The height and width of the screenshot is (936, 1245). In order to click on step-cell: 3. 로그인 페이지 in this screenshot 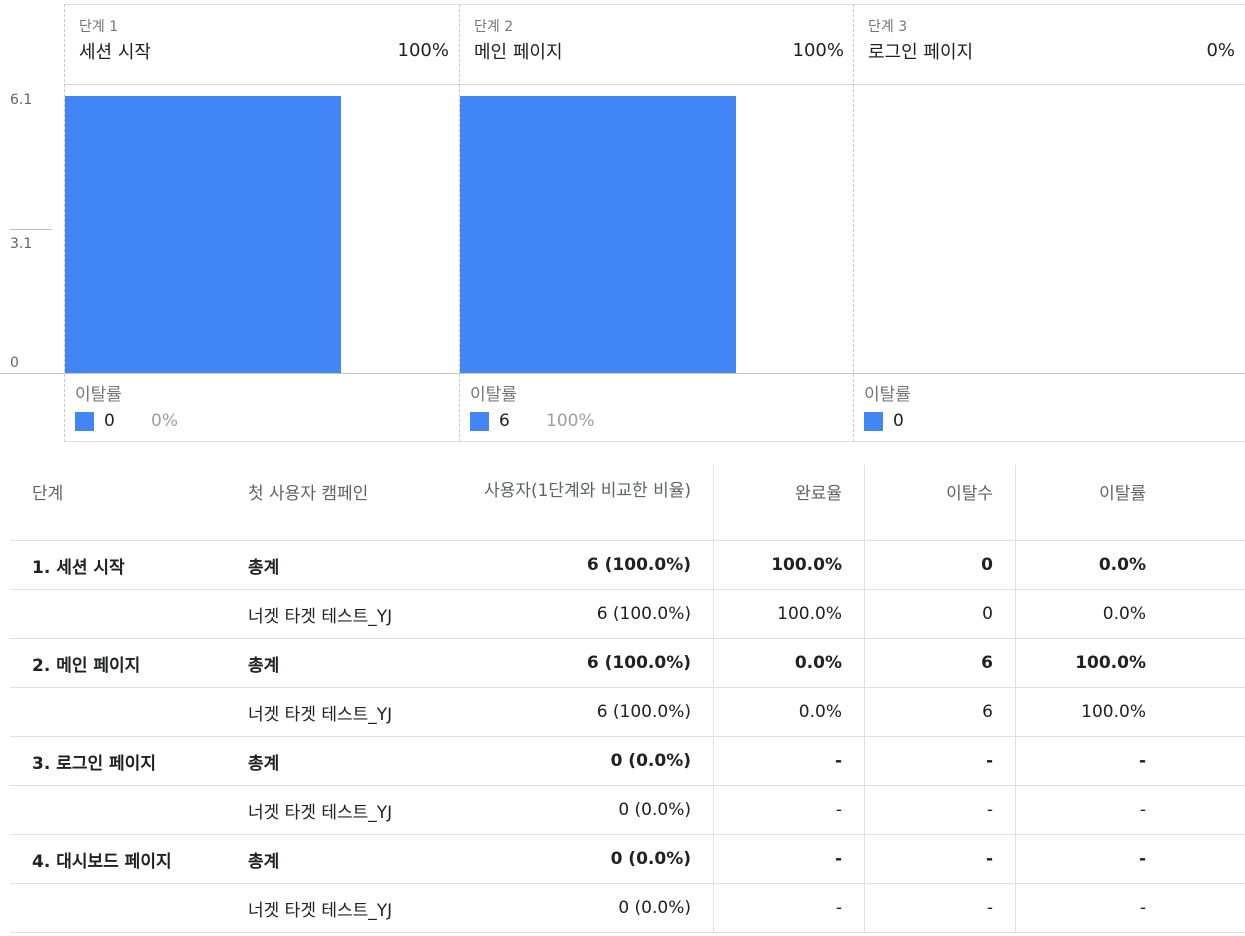, I will do `click(94, 763)`.